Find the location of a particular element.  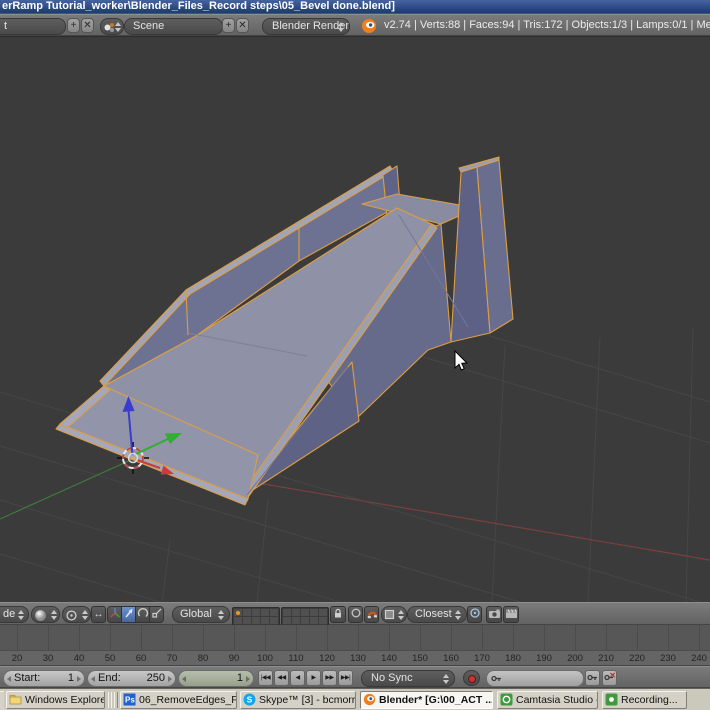

ruler-frame-label: 50 is located at coordinates (110, 658).